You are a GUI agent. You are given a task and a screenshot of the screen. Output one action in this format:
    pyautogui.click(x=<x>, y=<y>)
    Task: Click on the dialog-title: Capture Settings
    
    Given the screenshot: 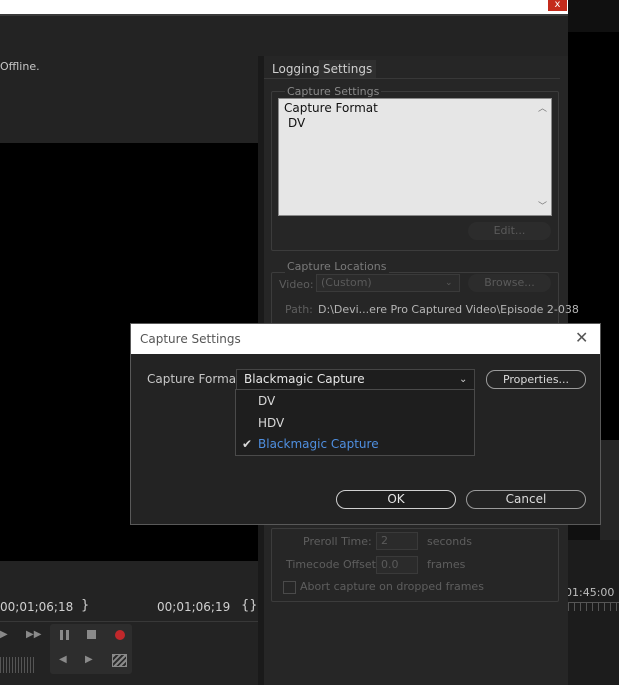 What is the action you would take?
    pyautogui.click(x=190, y=339)
    